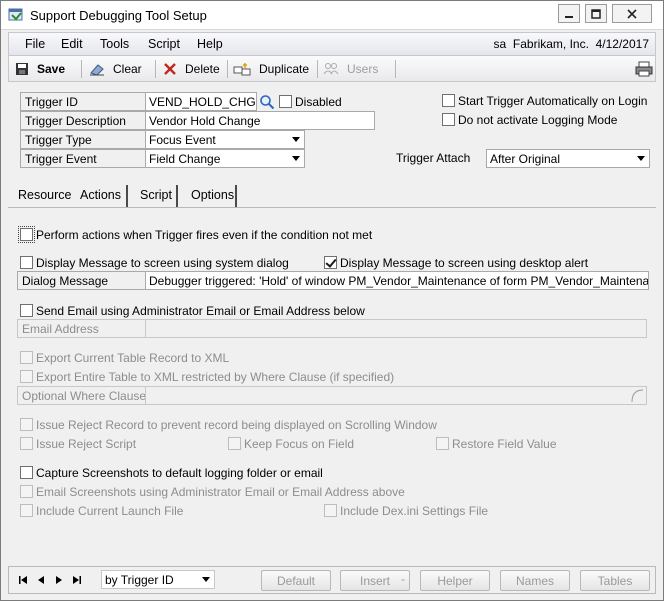 This screenshot has height=601, width=664. I want to click on save-button: Save, so click(40, 69).